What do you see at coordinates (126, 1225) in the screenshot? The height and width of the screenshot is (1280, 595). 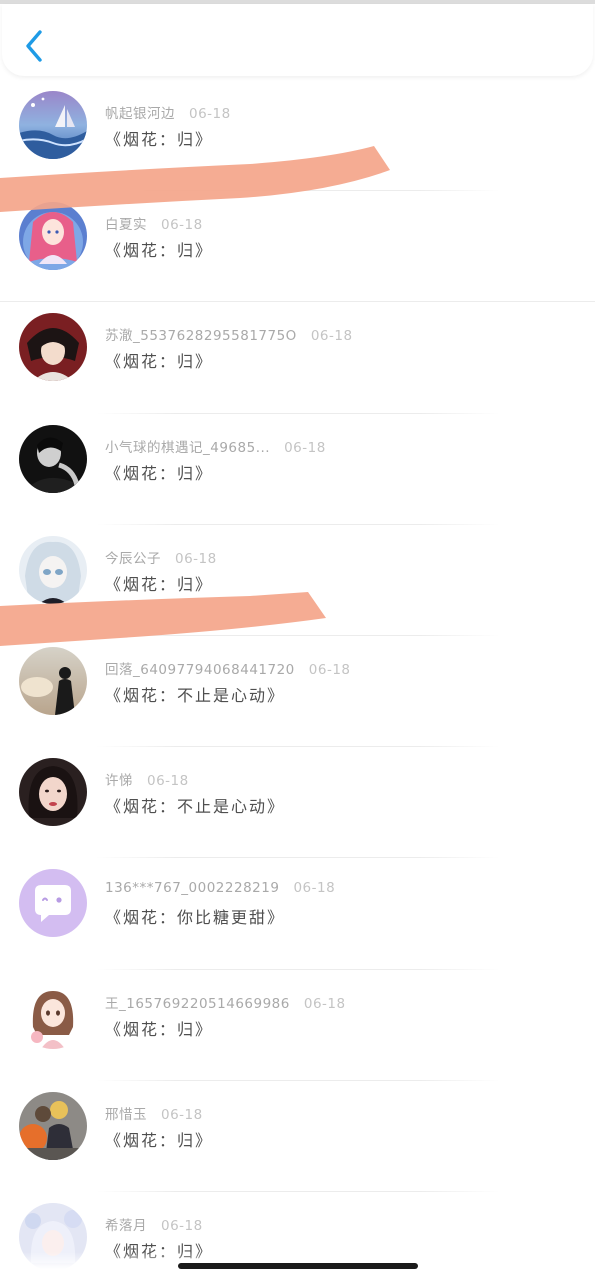 I see `user-name: 希落月` at bounding box center [126, 1225].